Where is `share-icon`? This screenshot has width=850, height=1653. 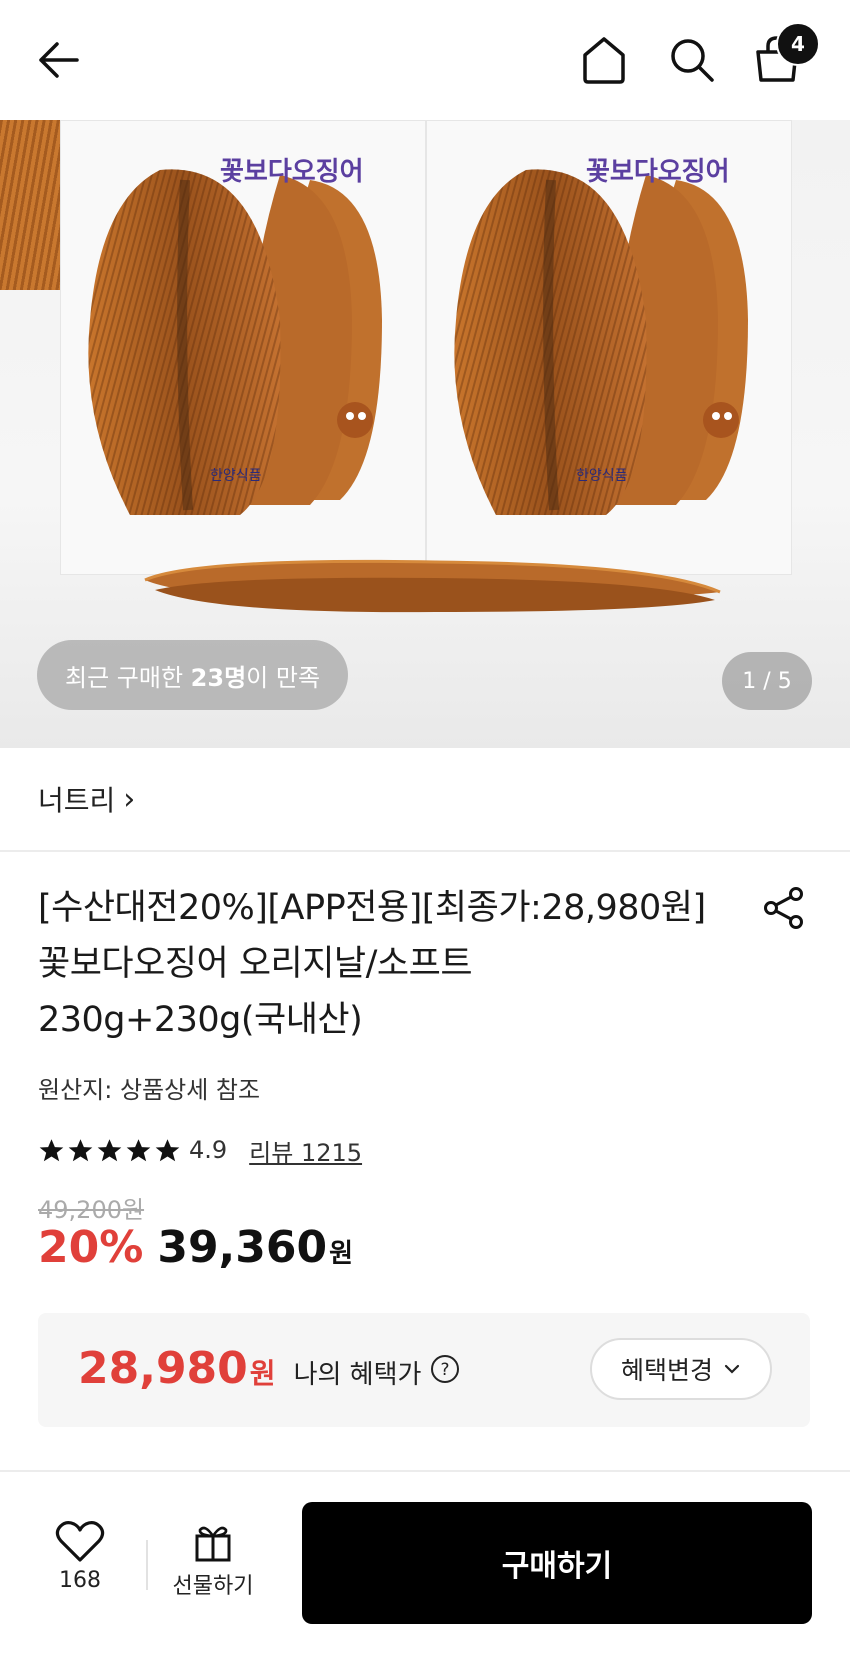
share-icon is located at coordinates (784, 908).